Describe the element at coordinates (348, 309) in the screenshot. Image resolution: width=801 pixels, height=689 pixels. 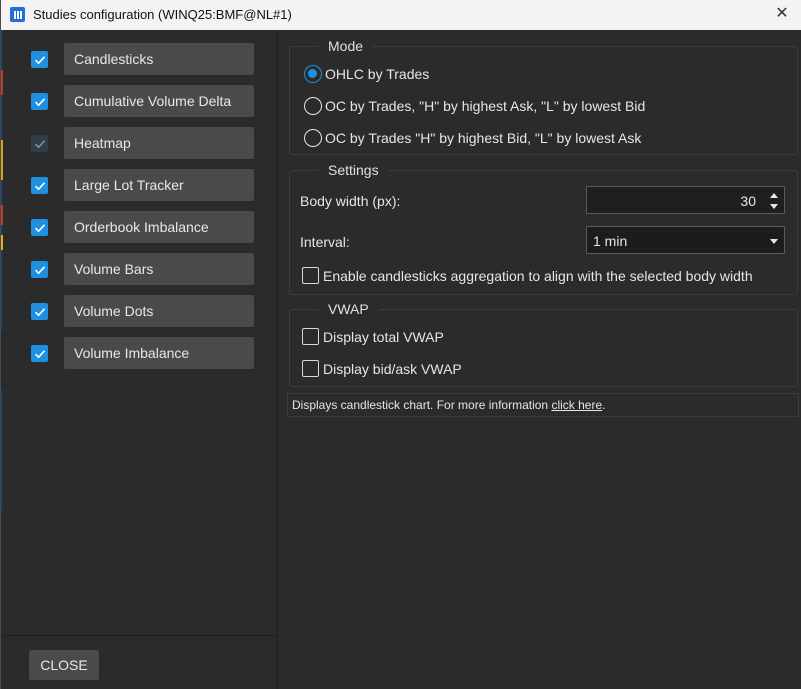
I see `vwap-group-title: VWAP` at that location.